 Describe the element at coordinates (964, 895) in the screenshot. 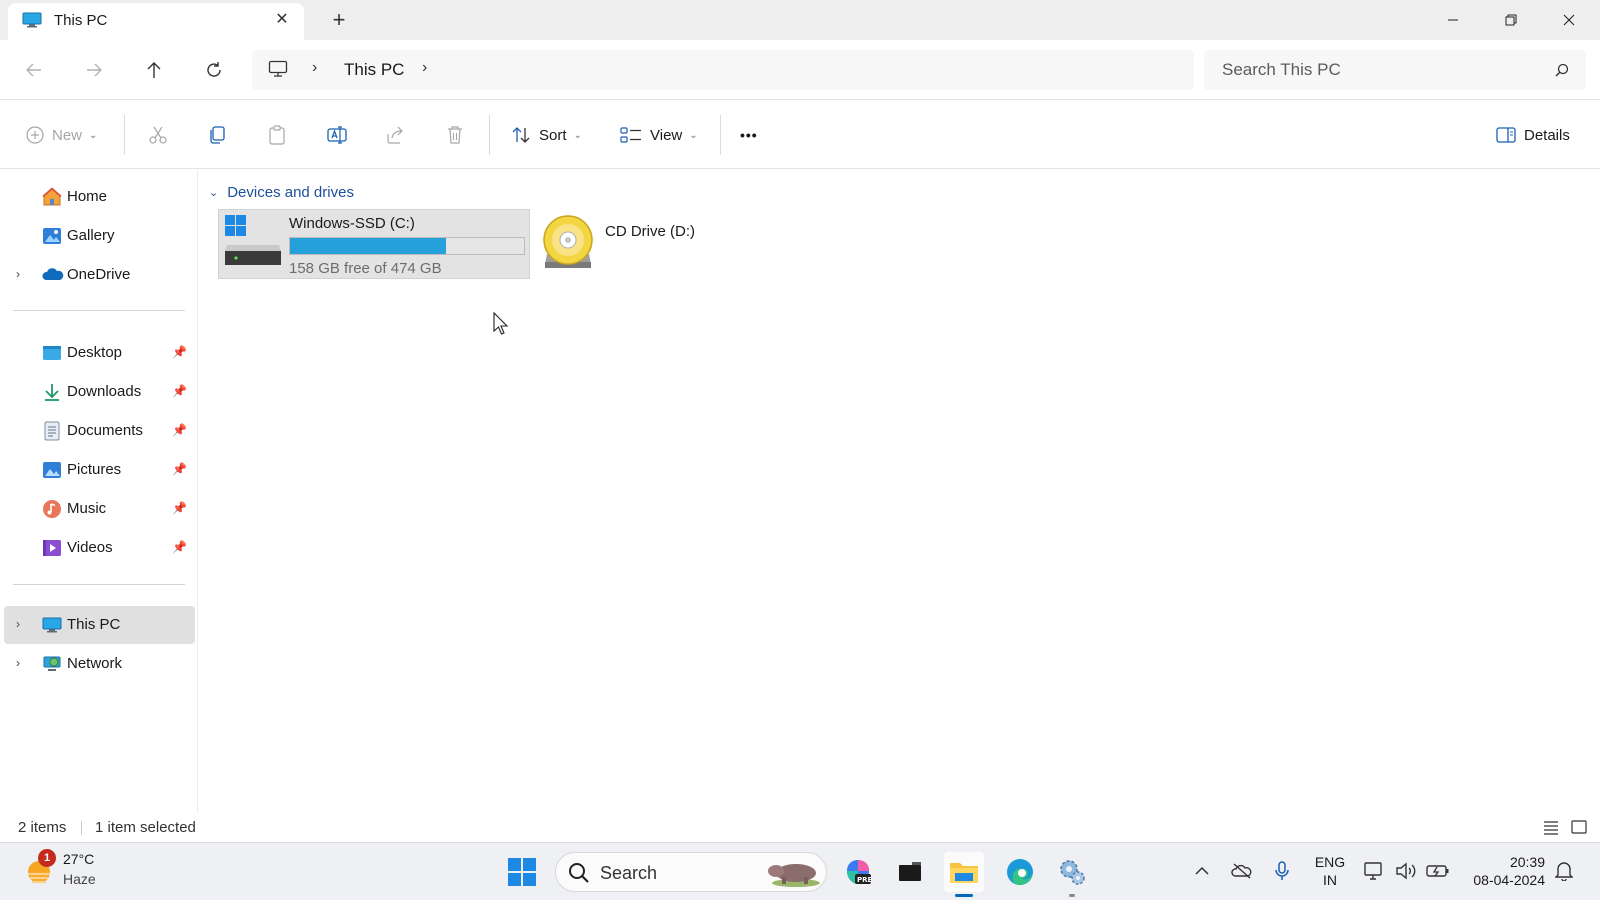

I see `active-indicator` at that location.